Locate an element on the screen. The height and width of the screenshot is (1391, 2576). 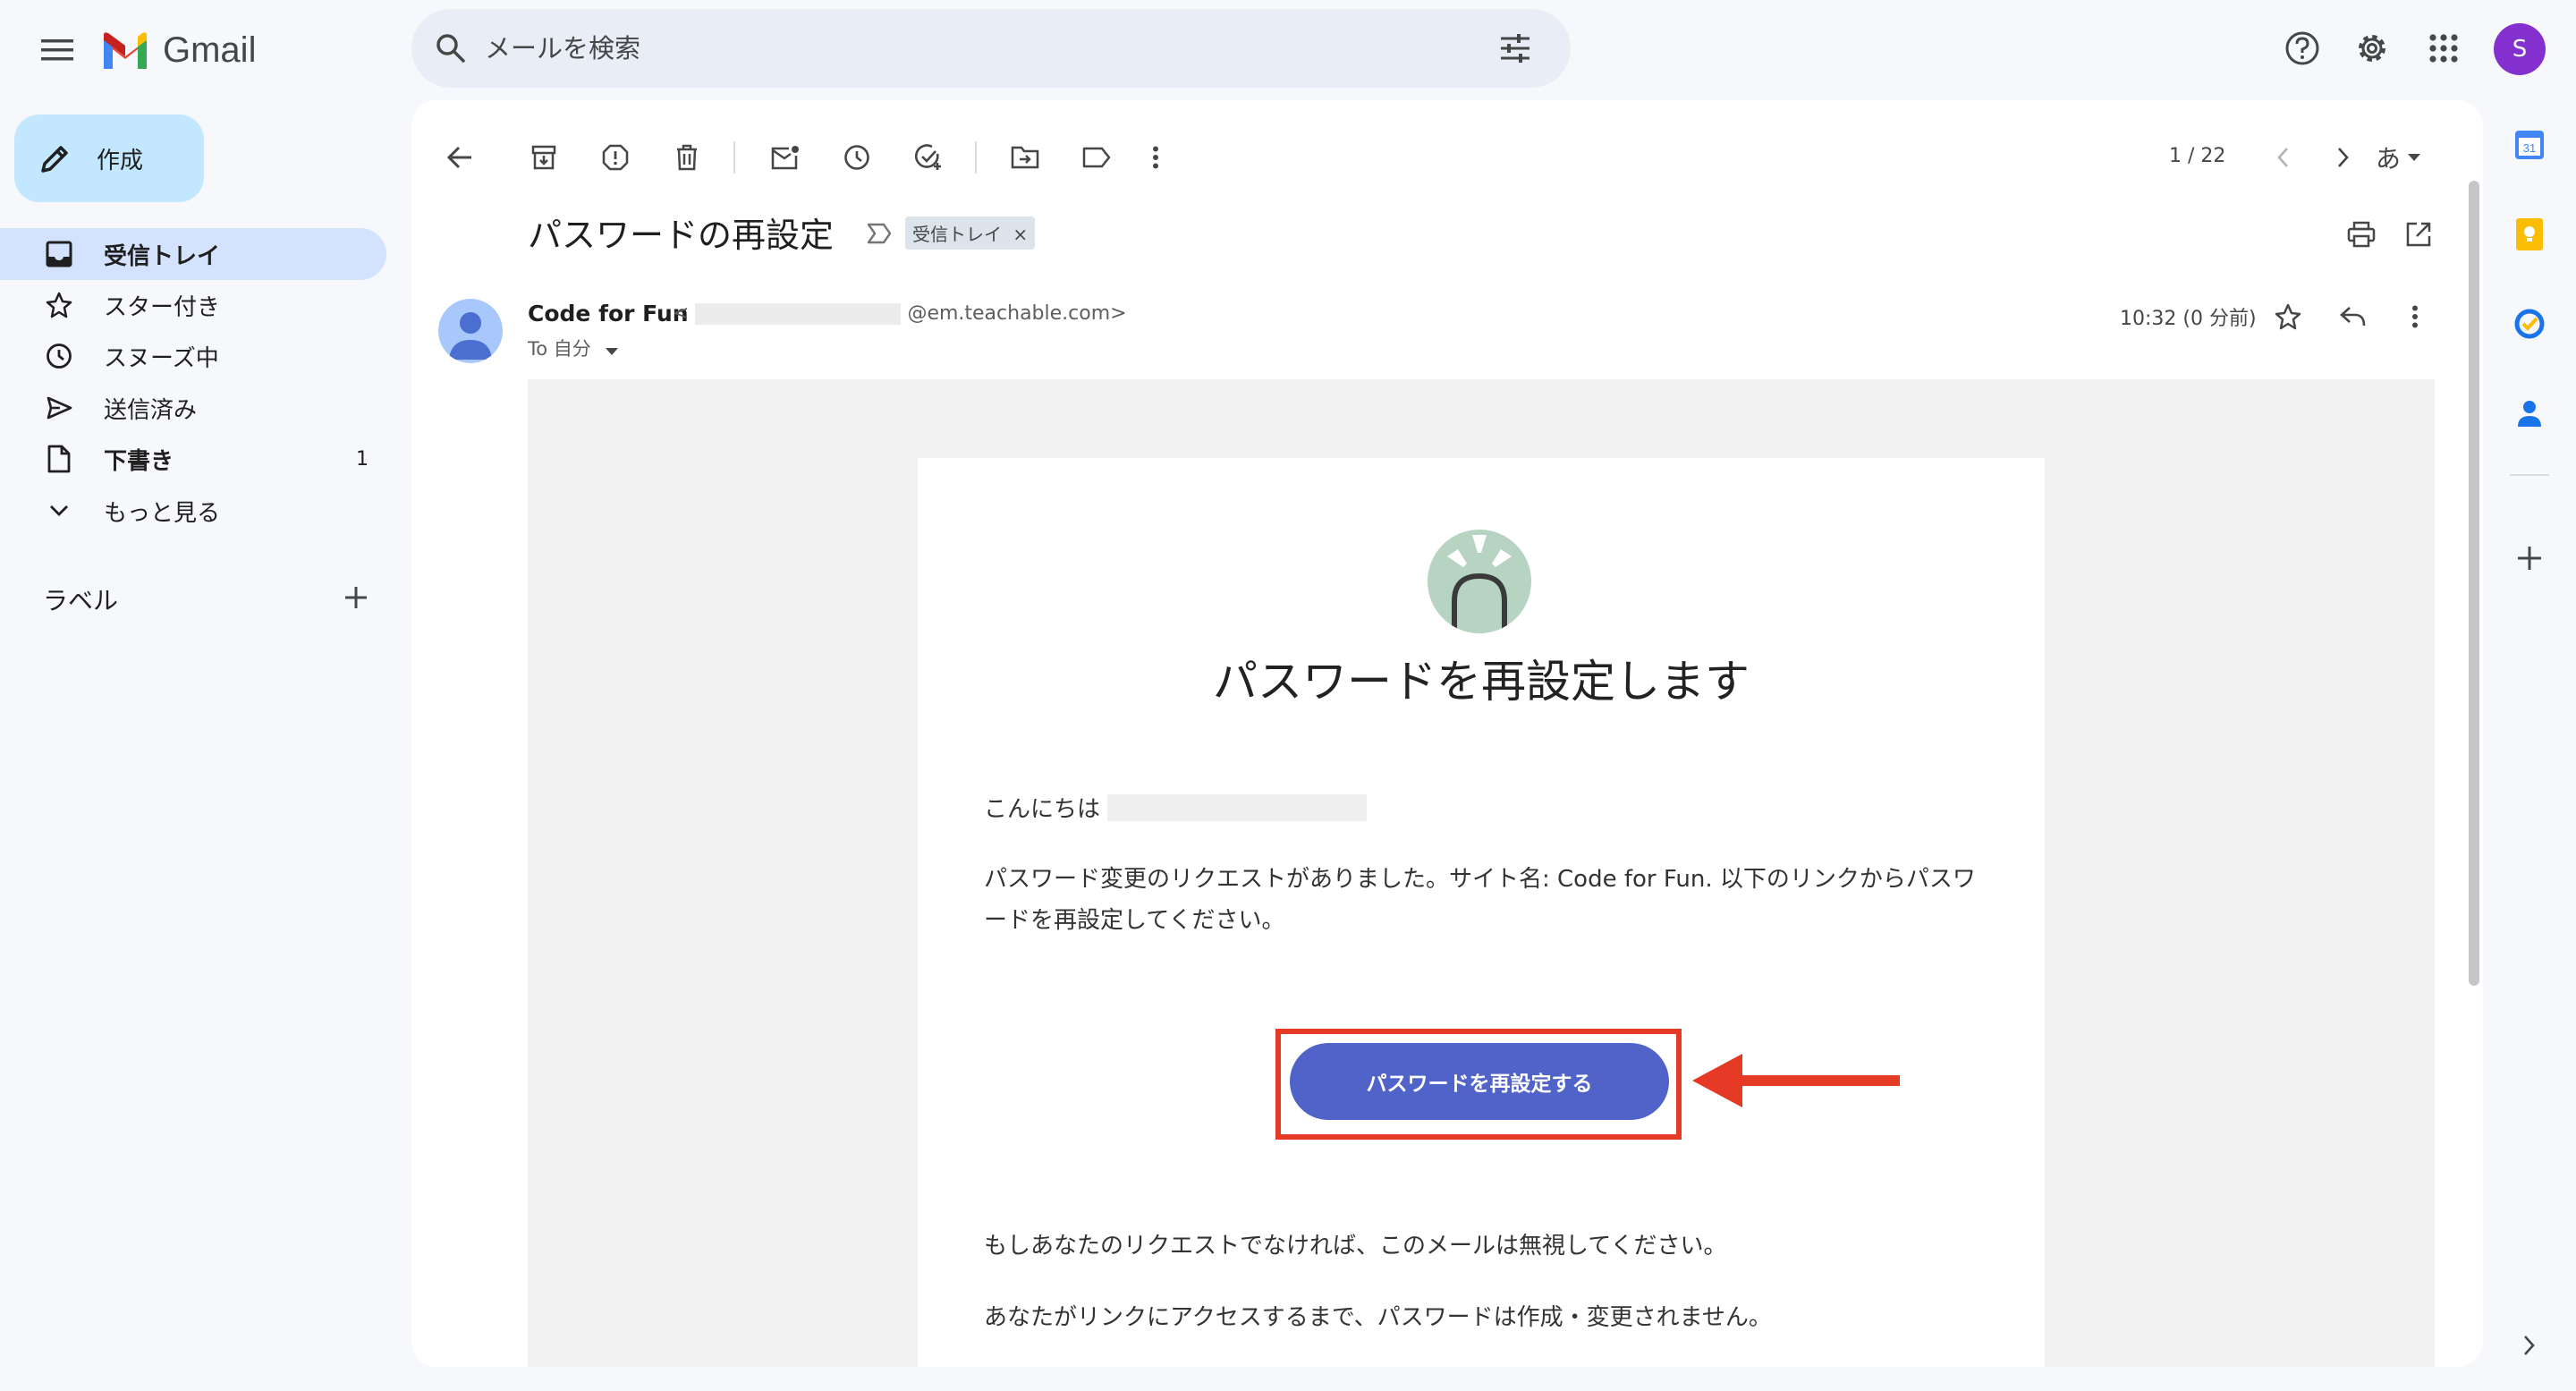
gear-icon is located at coordinates (2372, 48).